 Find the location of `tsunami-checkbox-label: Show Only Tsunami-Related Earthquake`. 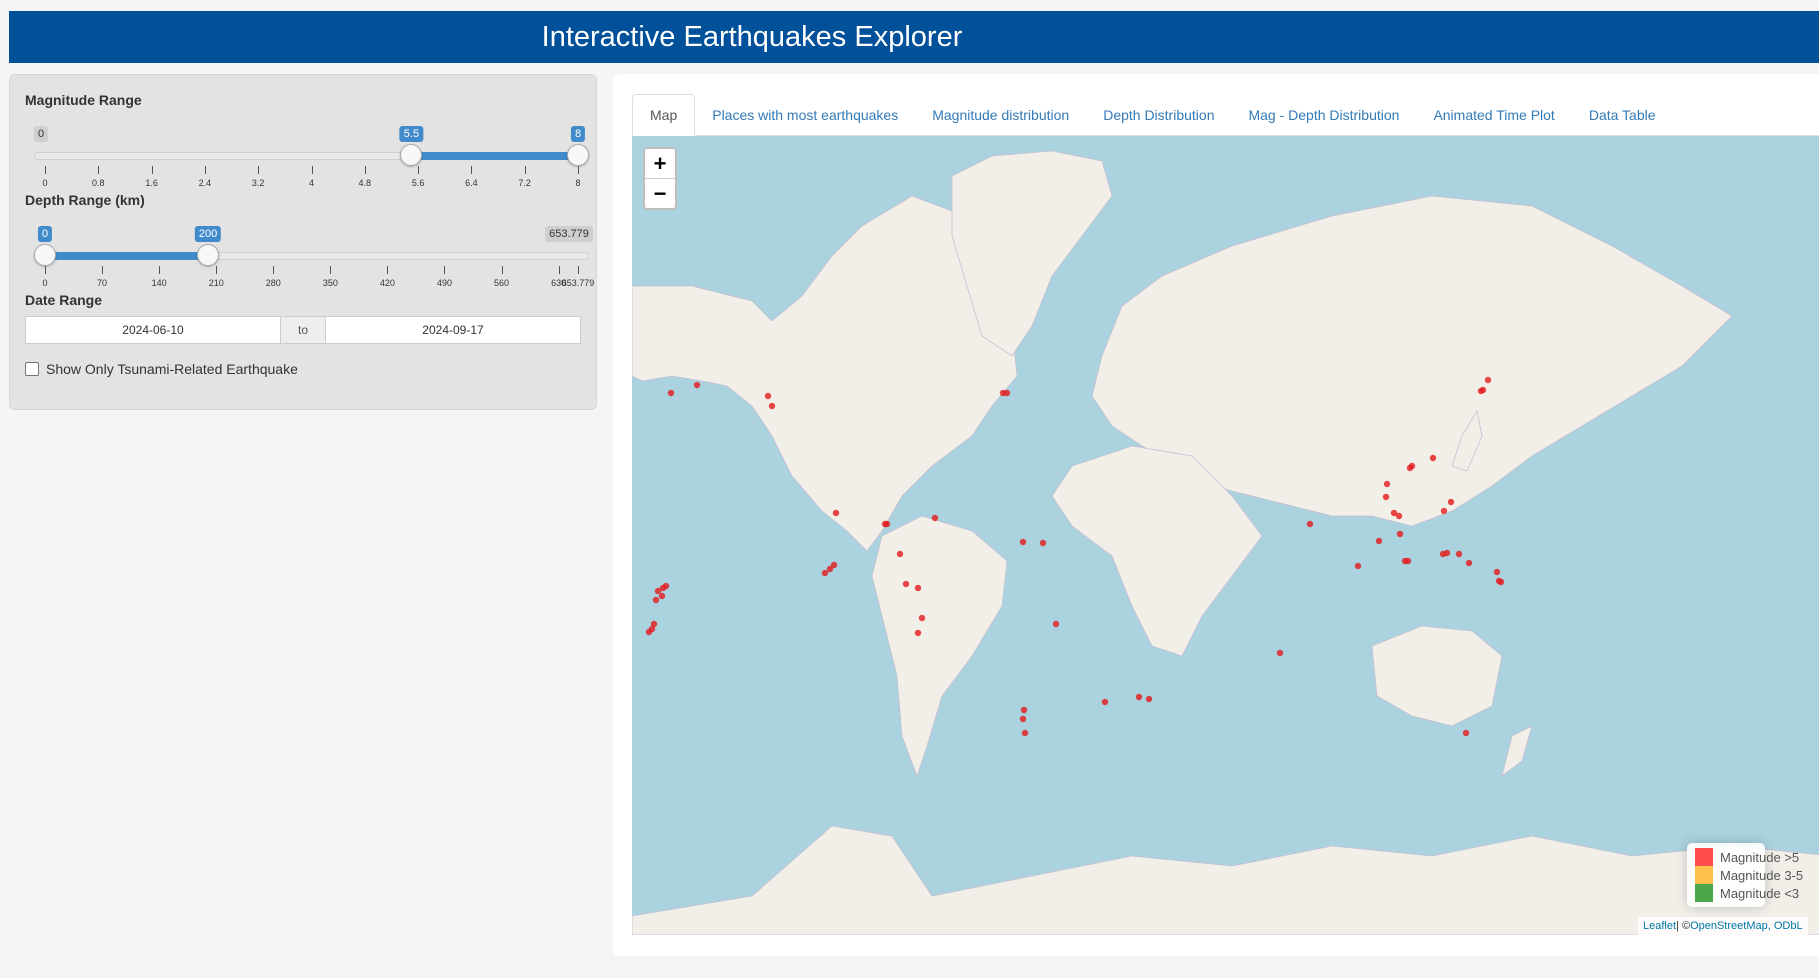

tsunami-checkbox-label: Show Only Tsunami-Related Earthquake is located at coordinates (172, 369).